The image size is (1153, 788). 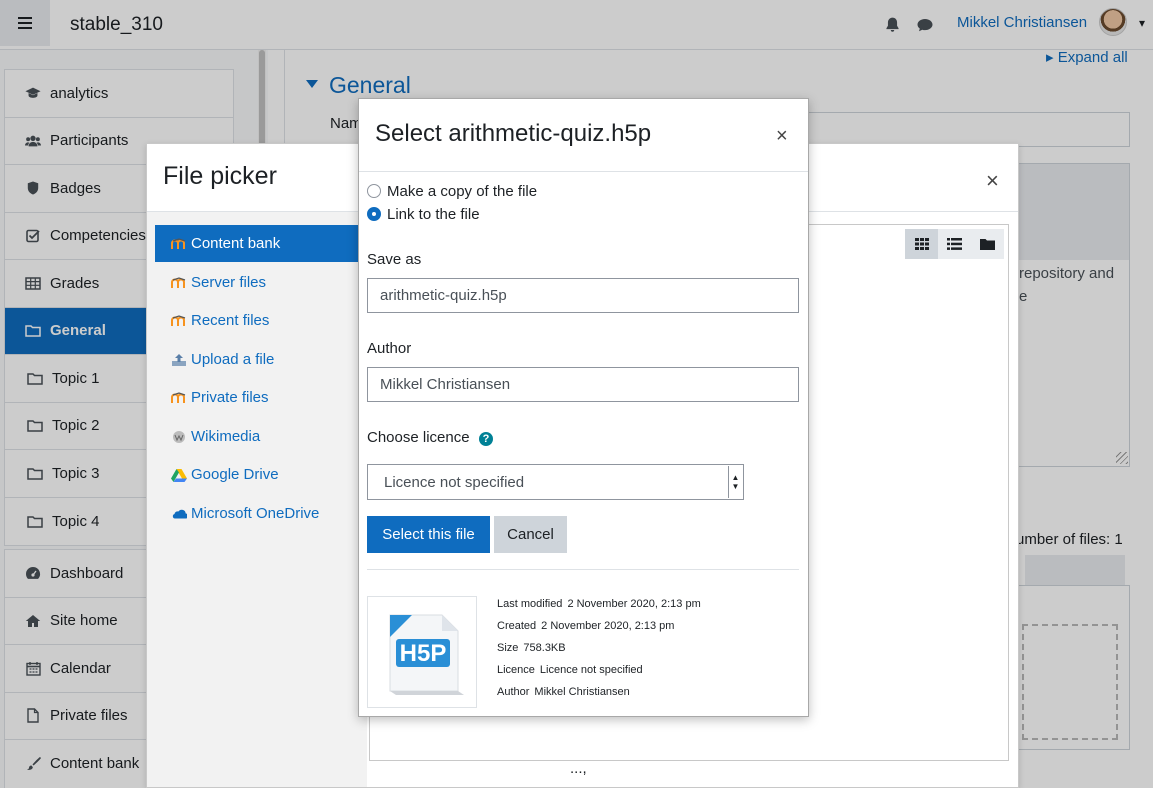 I want to click on detail-author: Author Mikkel Christiansen, so click(x=563, y=692).